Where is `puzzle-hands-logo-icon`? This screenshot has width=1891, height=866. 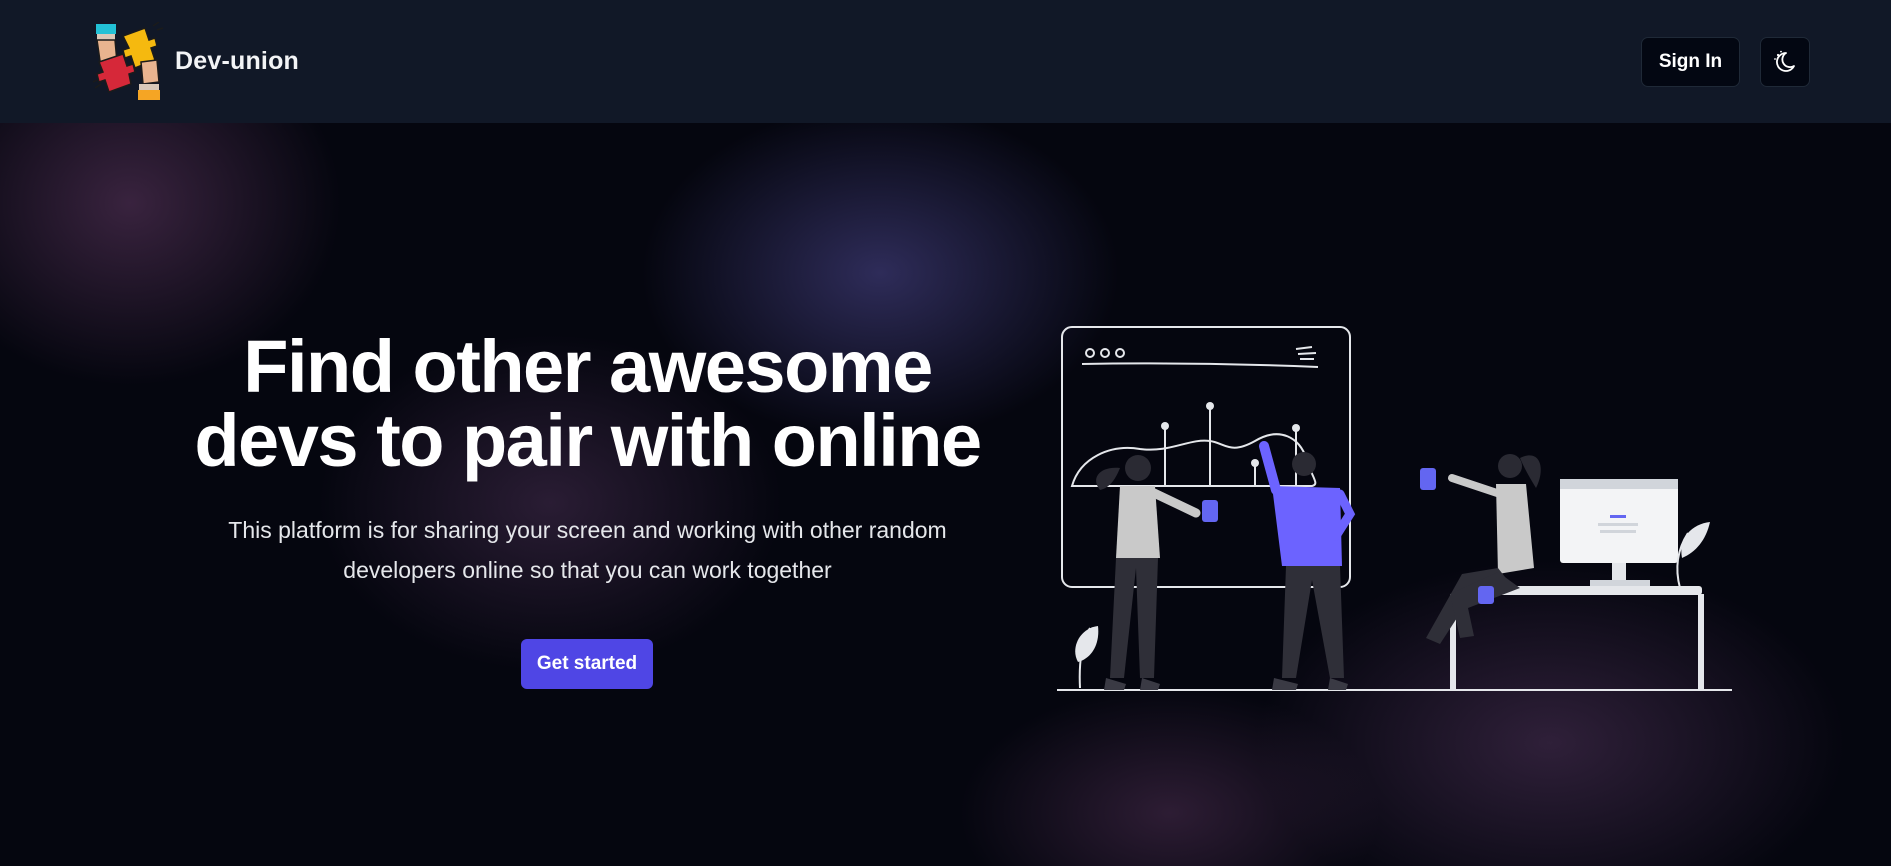
puzzle-hands-logo-icon is located at coordinates (128, 61).